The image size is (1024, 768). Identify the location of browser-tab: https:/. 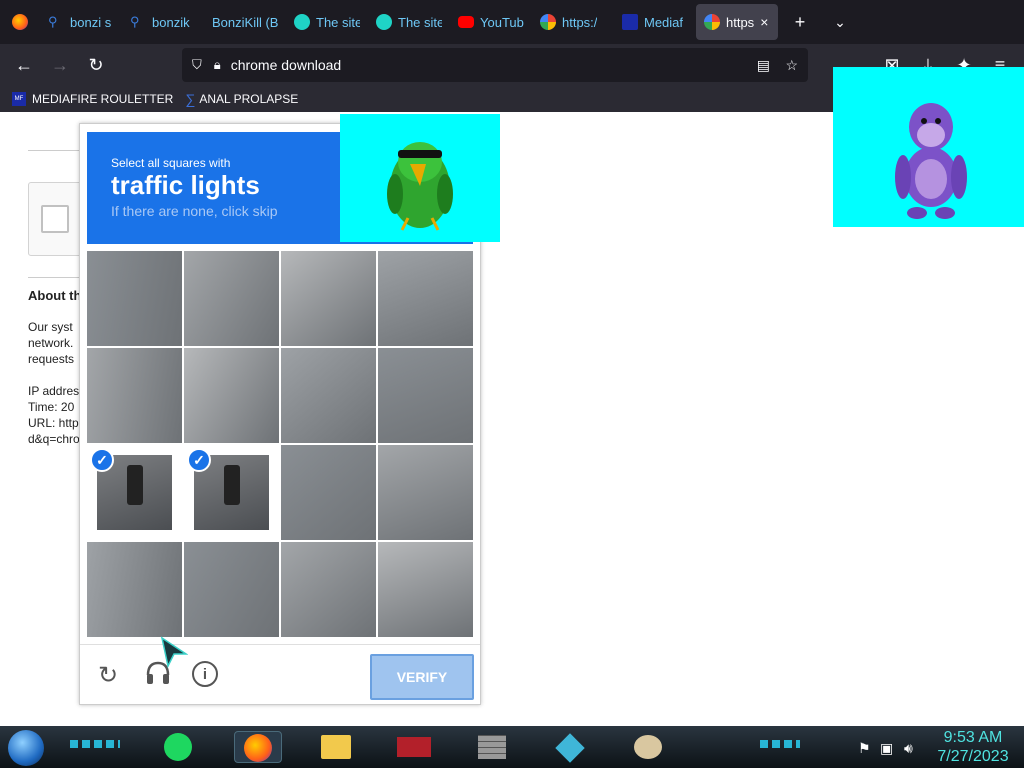
(573, 22).